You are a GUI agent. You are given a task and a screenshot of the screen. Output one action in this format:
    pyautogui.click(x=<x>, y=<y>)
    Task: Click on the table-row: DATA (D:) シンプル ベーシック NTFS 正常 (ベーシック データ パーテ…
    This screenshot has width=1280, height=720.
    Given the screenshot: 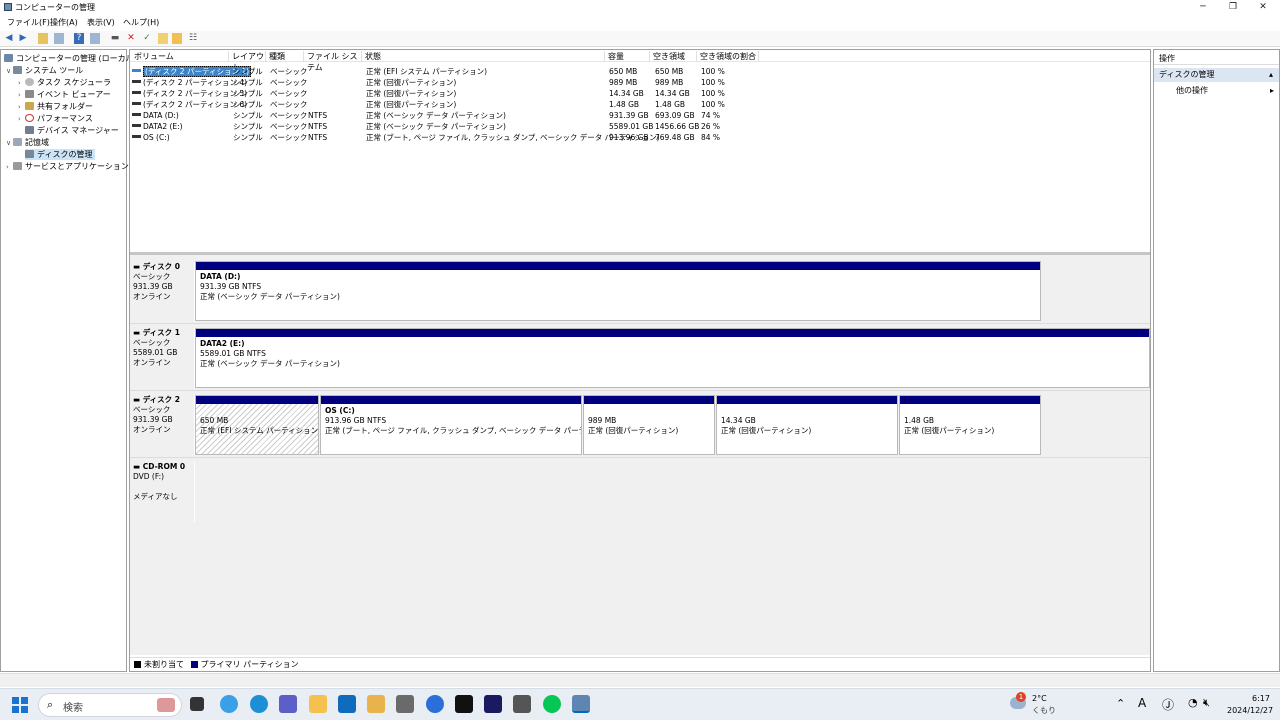 What is the action you would take?
    pyautogui.click(x=450, y=115)
    